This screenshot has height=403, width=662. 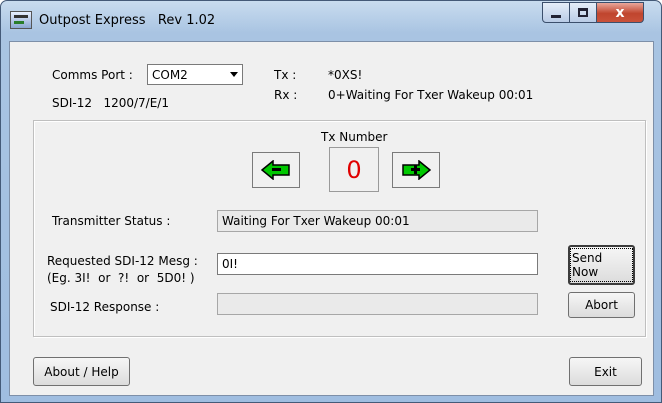 What do you see at coordinates (234, 74) in the screenshot?
I see `chevron-down-icon` at bounding box center [234, 74].